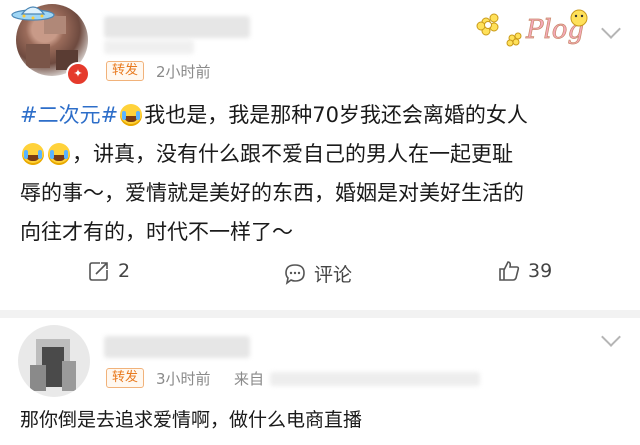 This screenshot has height=445, width=640. Describe the element at coordinates (183, 71) in the screenshot. I see `post-time: 2小时前` at that location.